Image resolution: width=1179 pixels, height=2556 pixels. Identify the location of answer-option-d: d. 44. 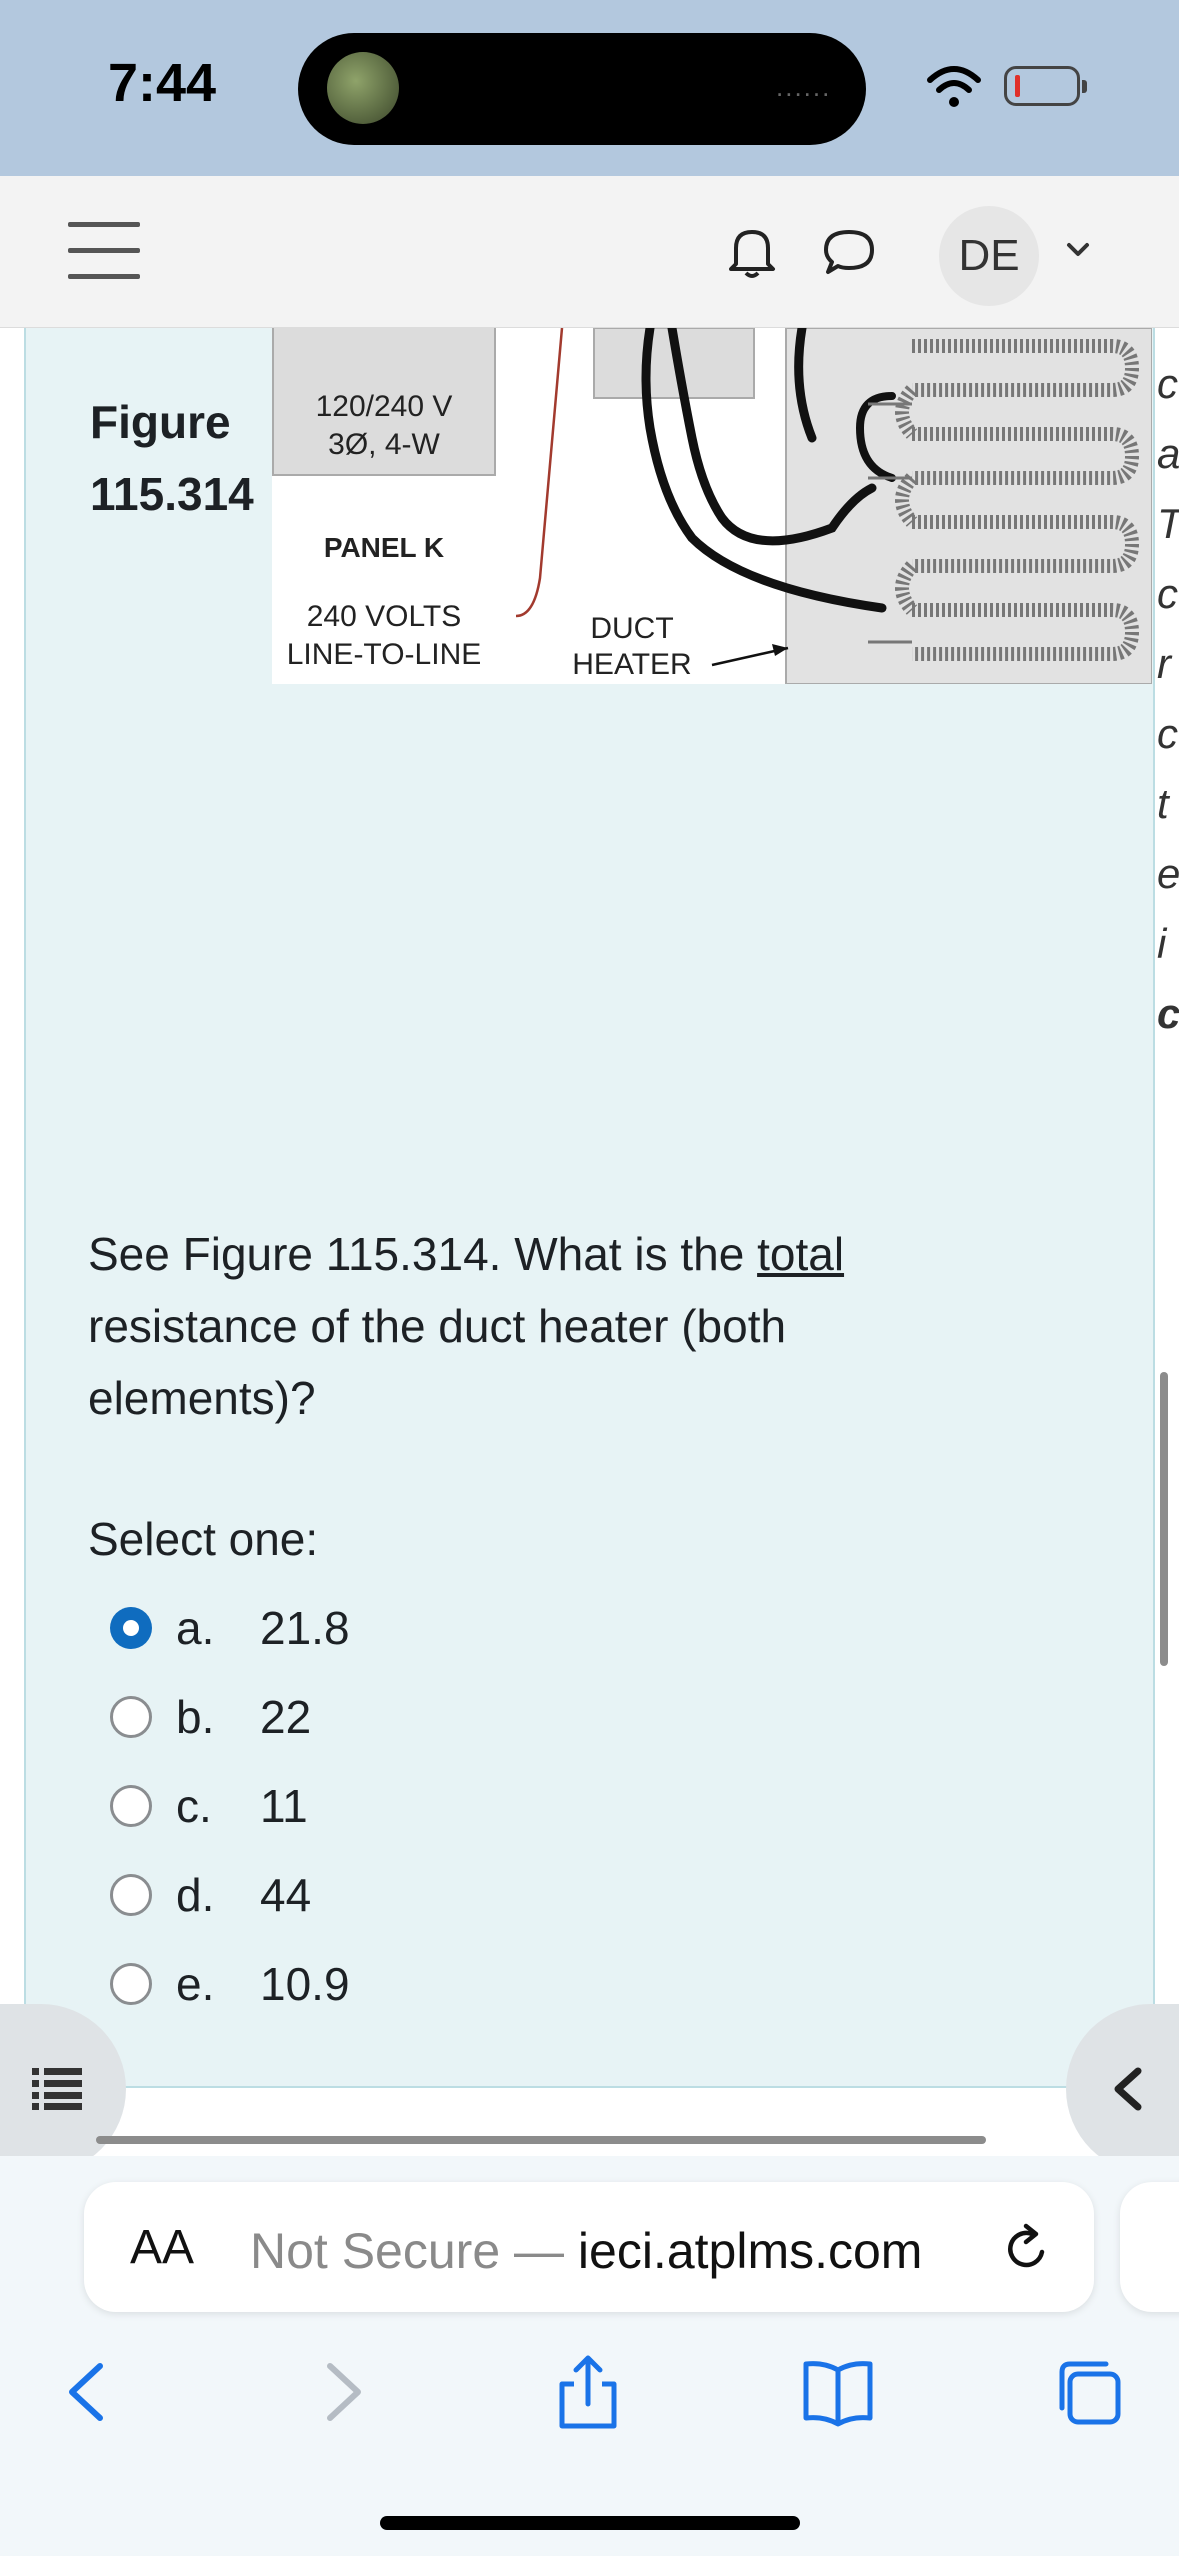
(210, 1895).